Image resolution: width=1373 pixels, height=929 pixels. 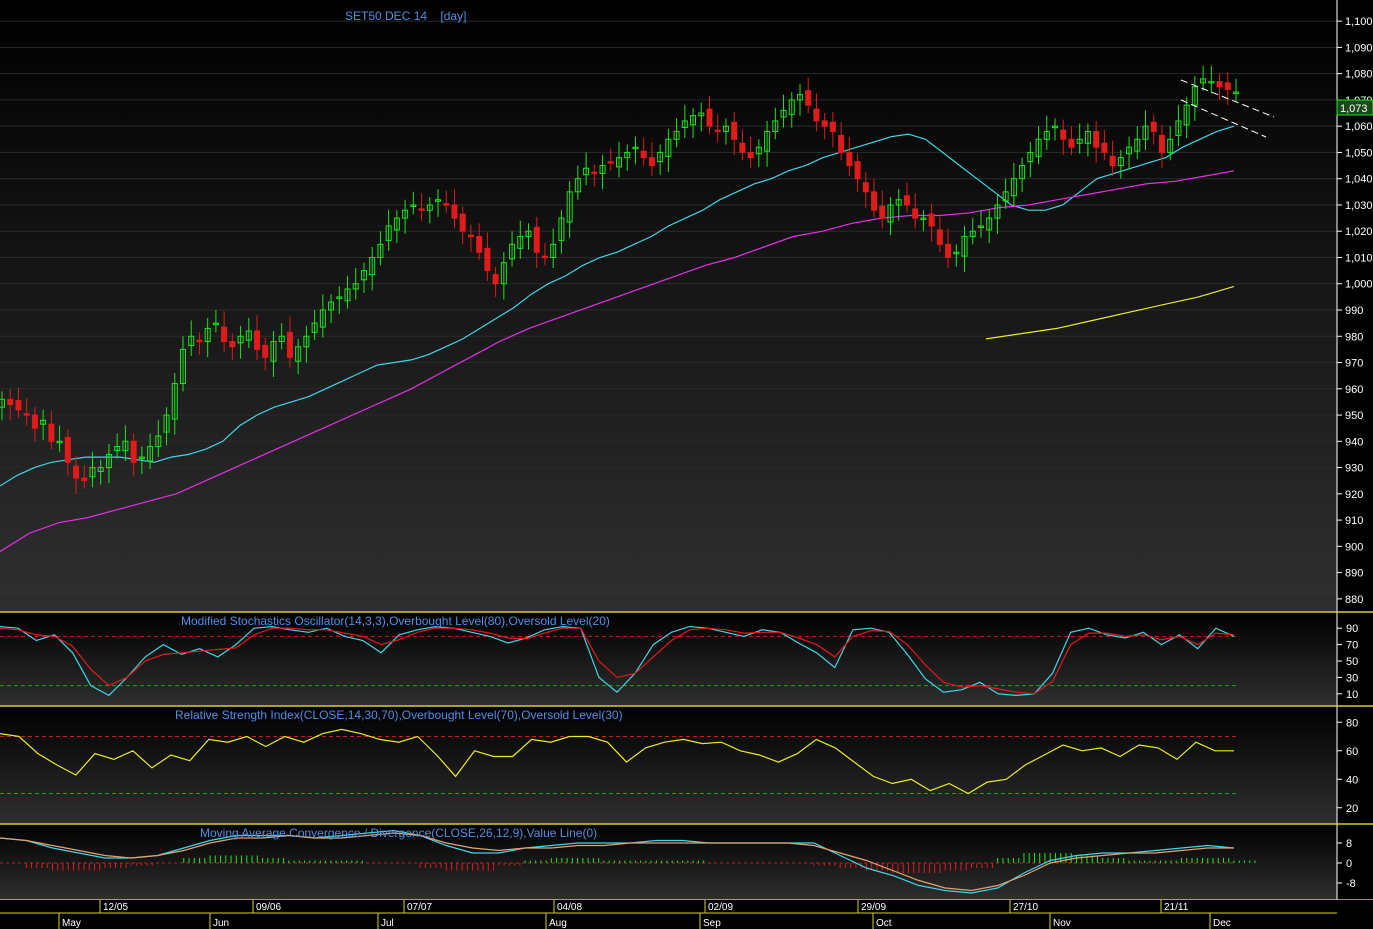 What do you see at coordinates (1352, 662) in the screenshot?
I see `stochastic-tick-label: 50` at bounding box center [1352, 662].